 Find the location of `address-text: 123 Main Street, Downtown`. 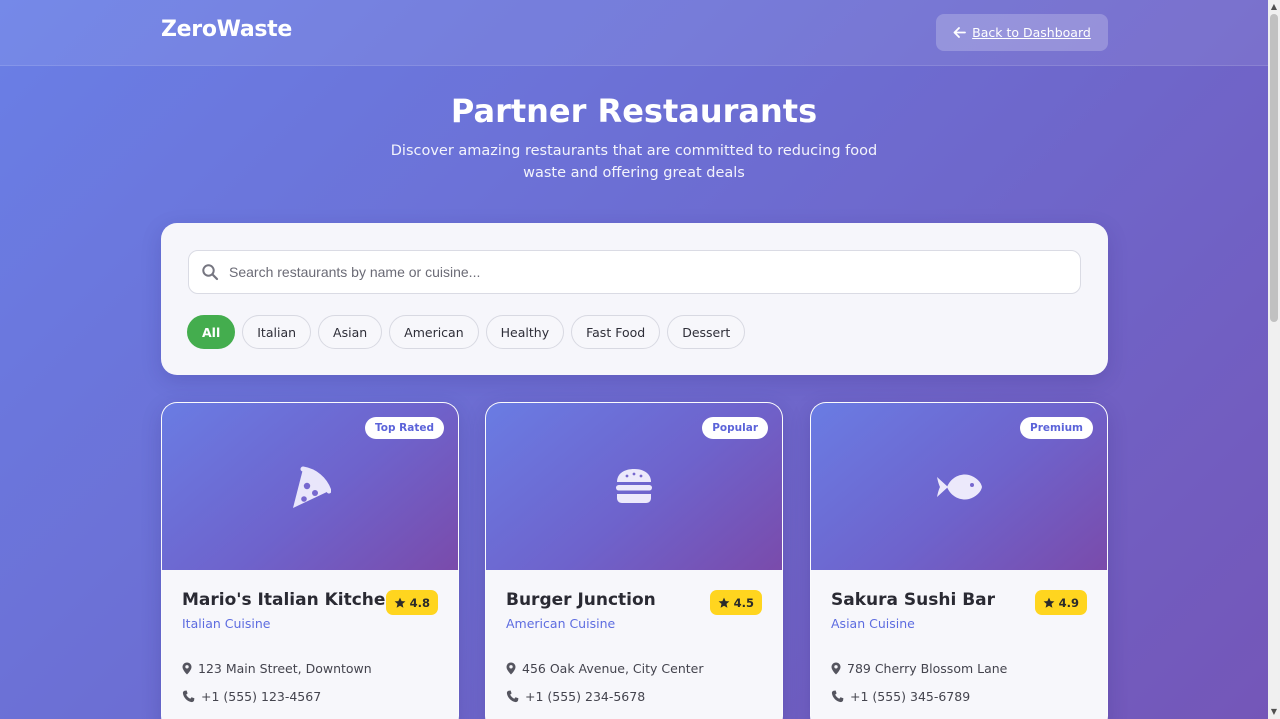

address-text: 123 Main Street, Downtown is located at coordinates (285, 668).